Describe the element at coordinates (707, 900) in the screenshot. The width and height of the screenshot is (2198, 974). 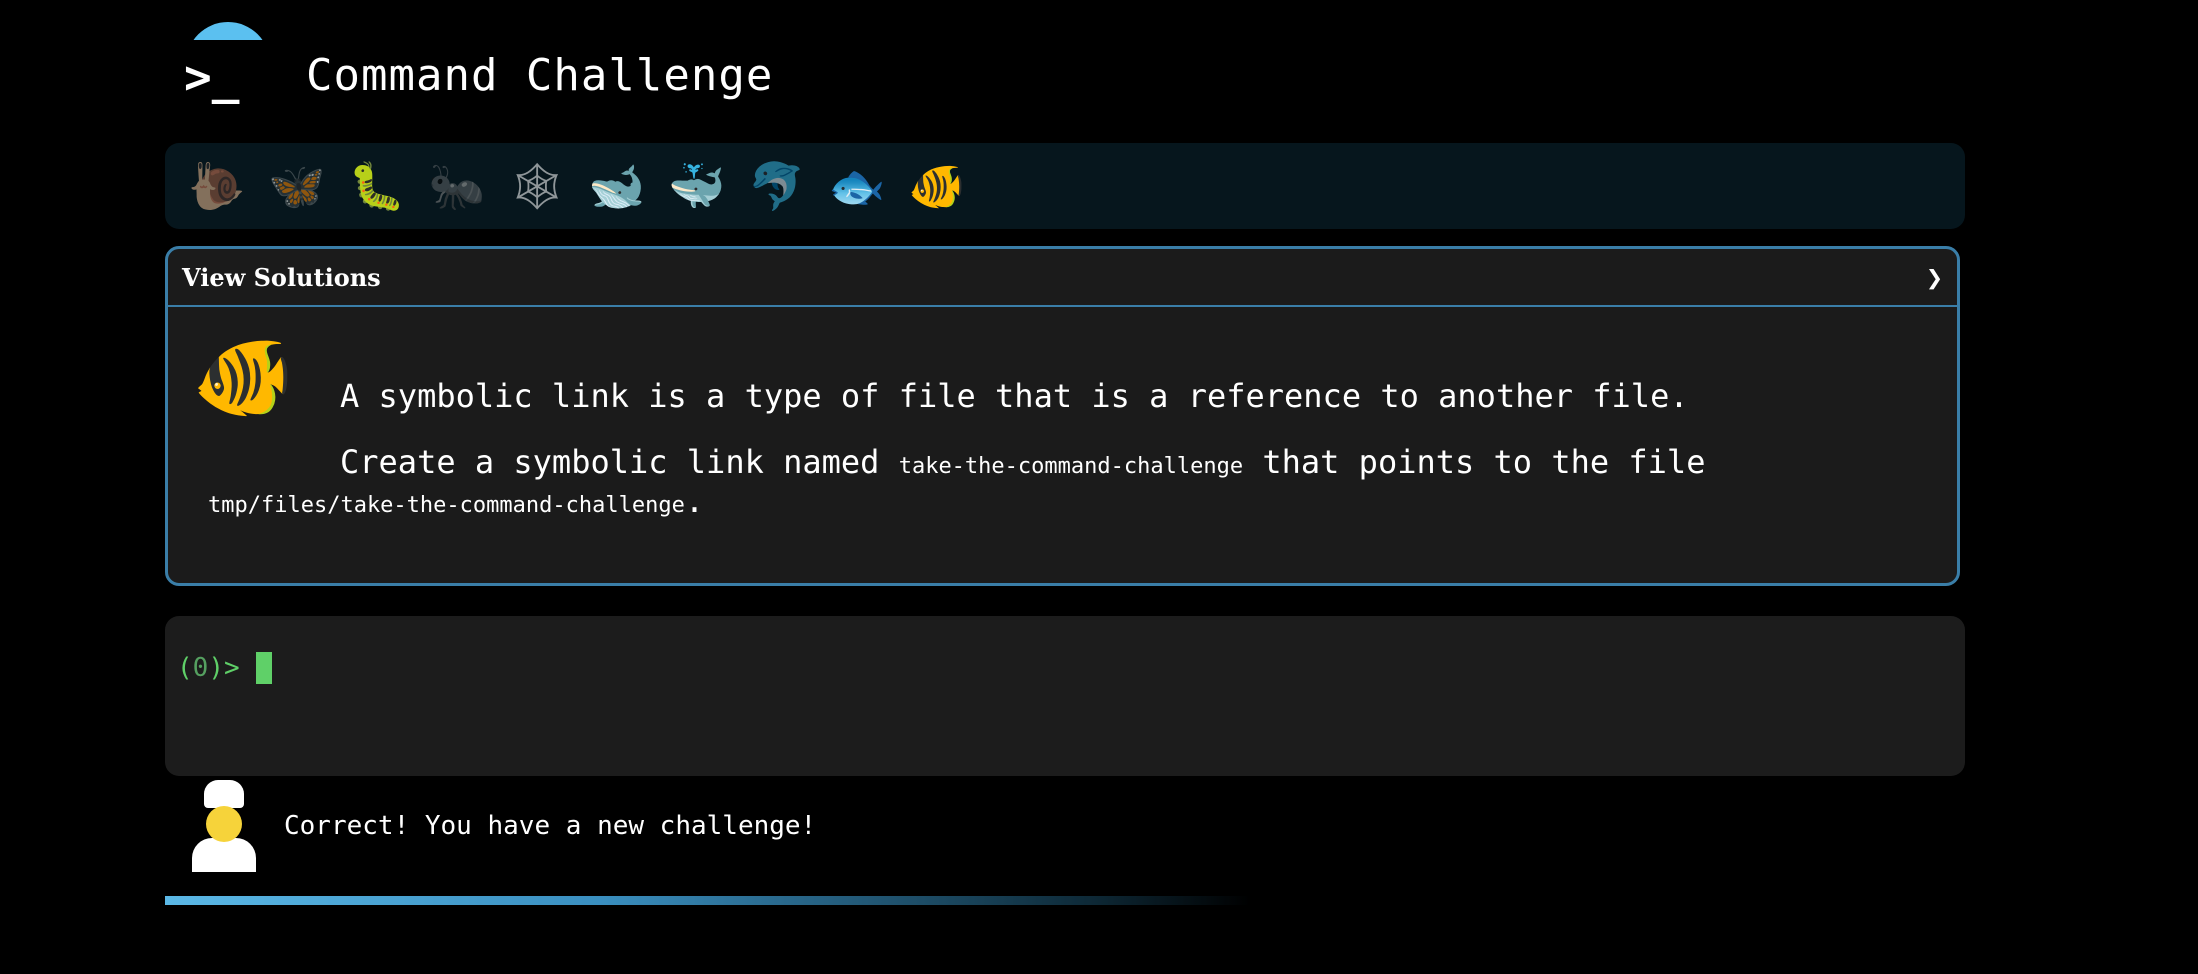
I see `progress-bar` at that location.